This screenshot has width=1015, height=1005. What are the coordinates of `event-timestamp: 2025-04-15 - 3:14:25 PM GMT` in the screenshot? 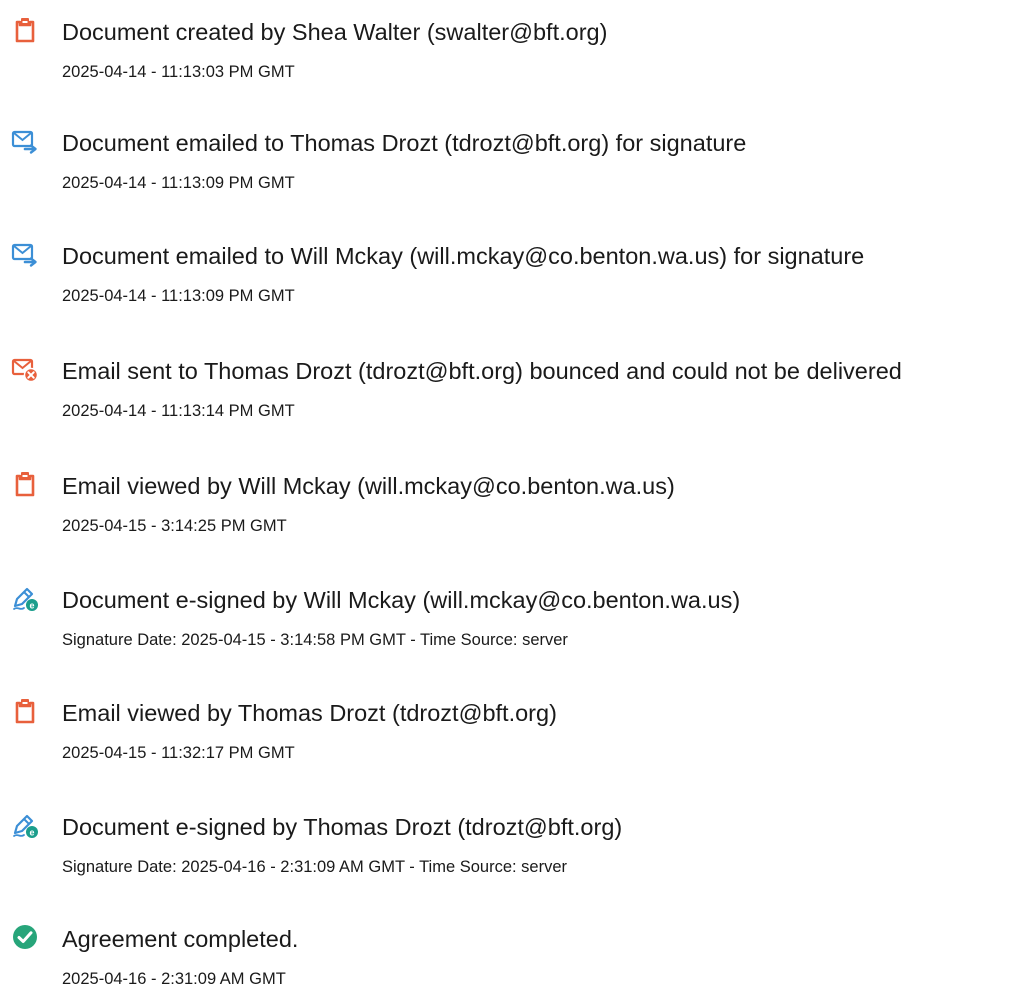 It's located at (174, 526).